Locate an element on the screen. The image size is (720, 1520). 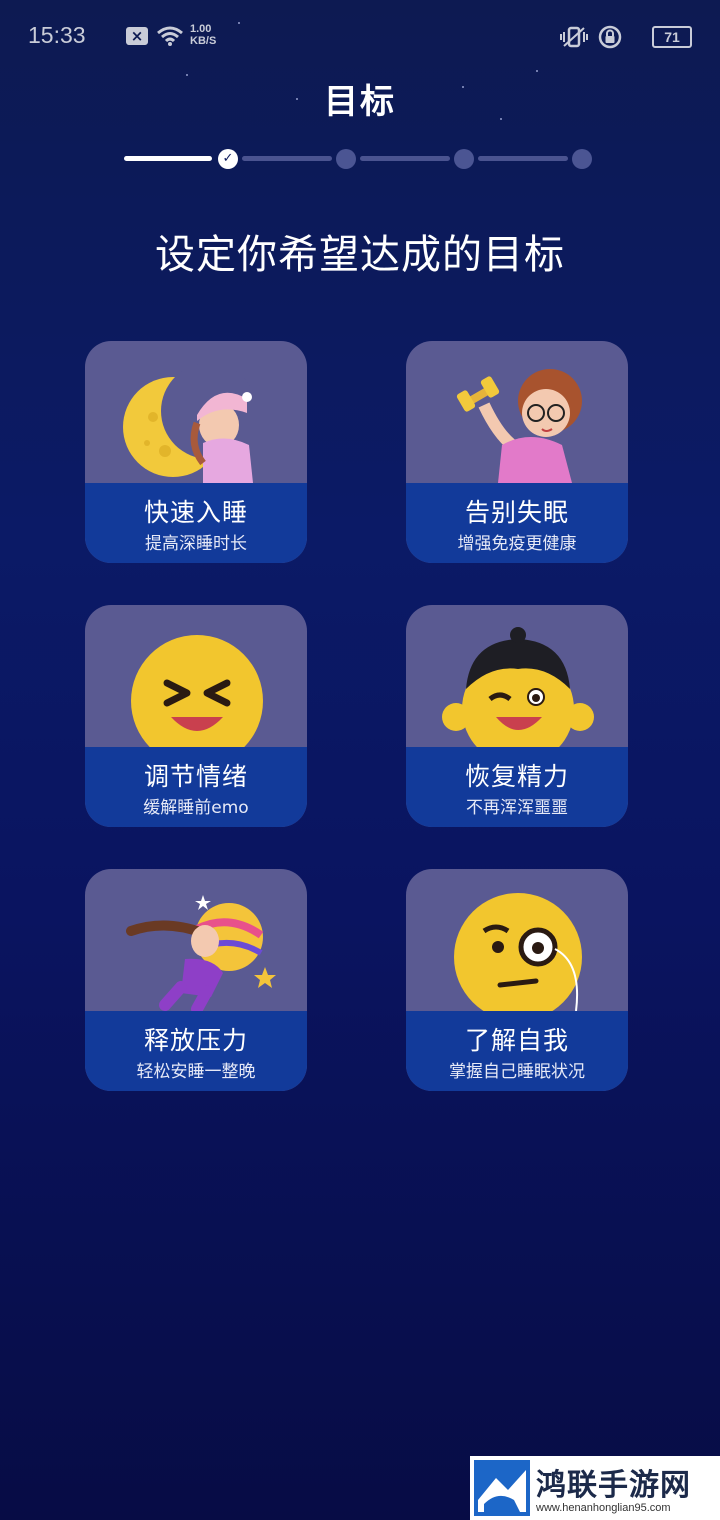
card-label-area: 释放压力 轻松安睡一整晚 is located at coordinates (196, 1051).